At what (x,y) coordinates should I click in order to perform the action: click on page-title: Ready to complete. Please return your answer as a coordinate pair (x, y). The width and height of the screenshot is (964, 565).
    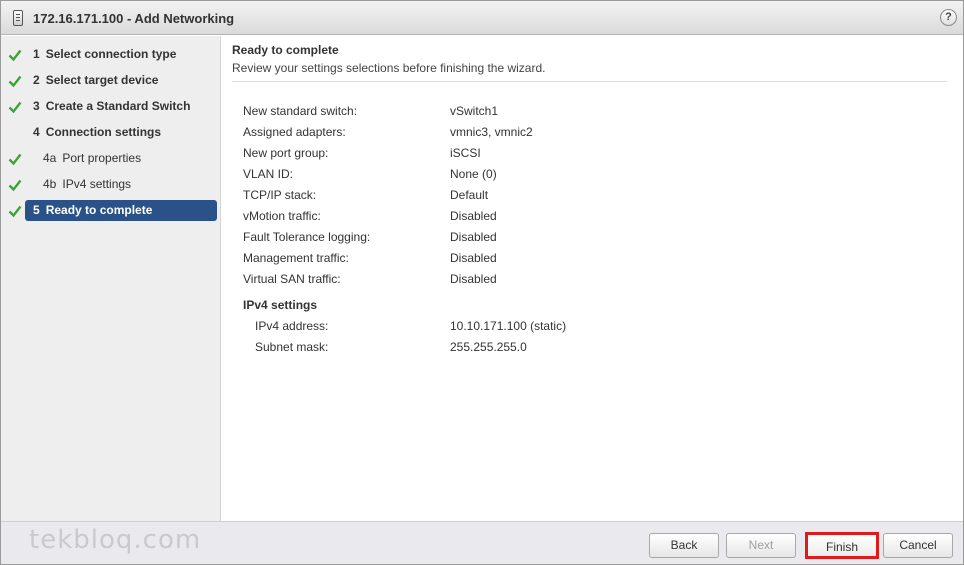
    Looking at the image, I should click on (285, 50).